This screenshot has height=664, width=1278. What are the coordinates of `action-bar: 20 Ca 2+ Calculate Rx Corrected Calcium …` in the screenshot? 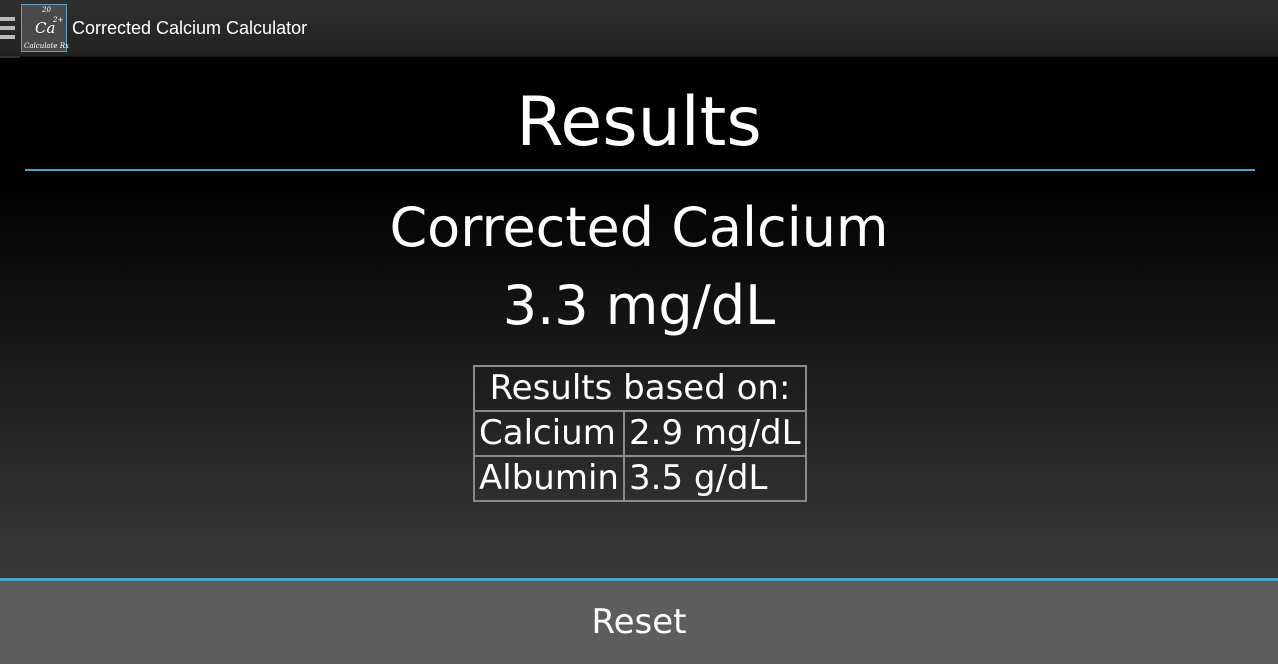 It's located at (639, 28).